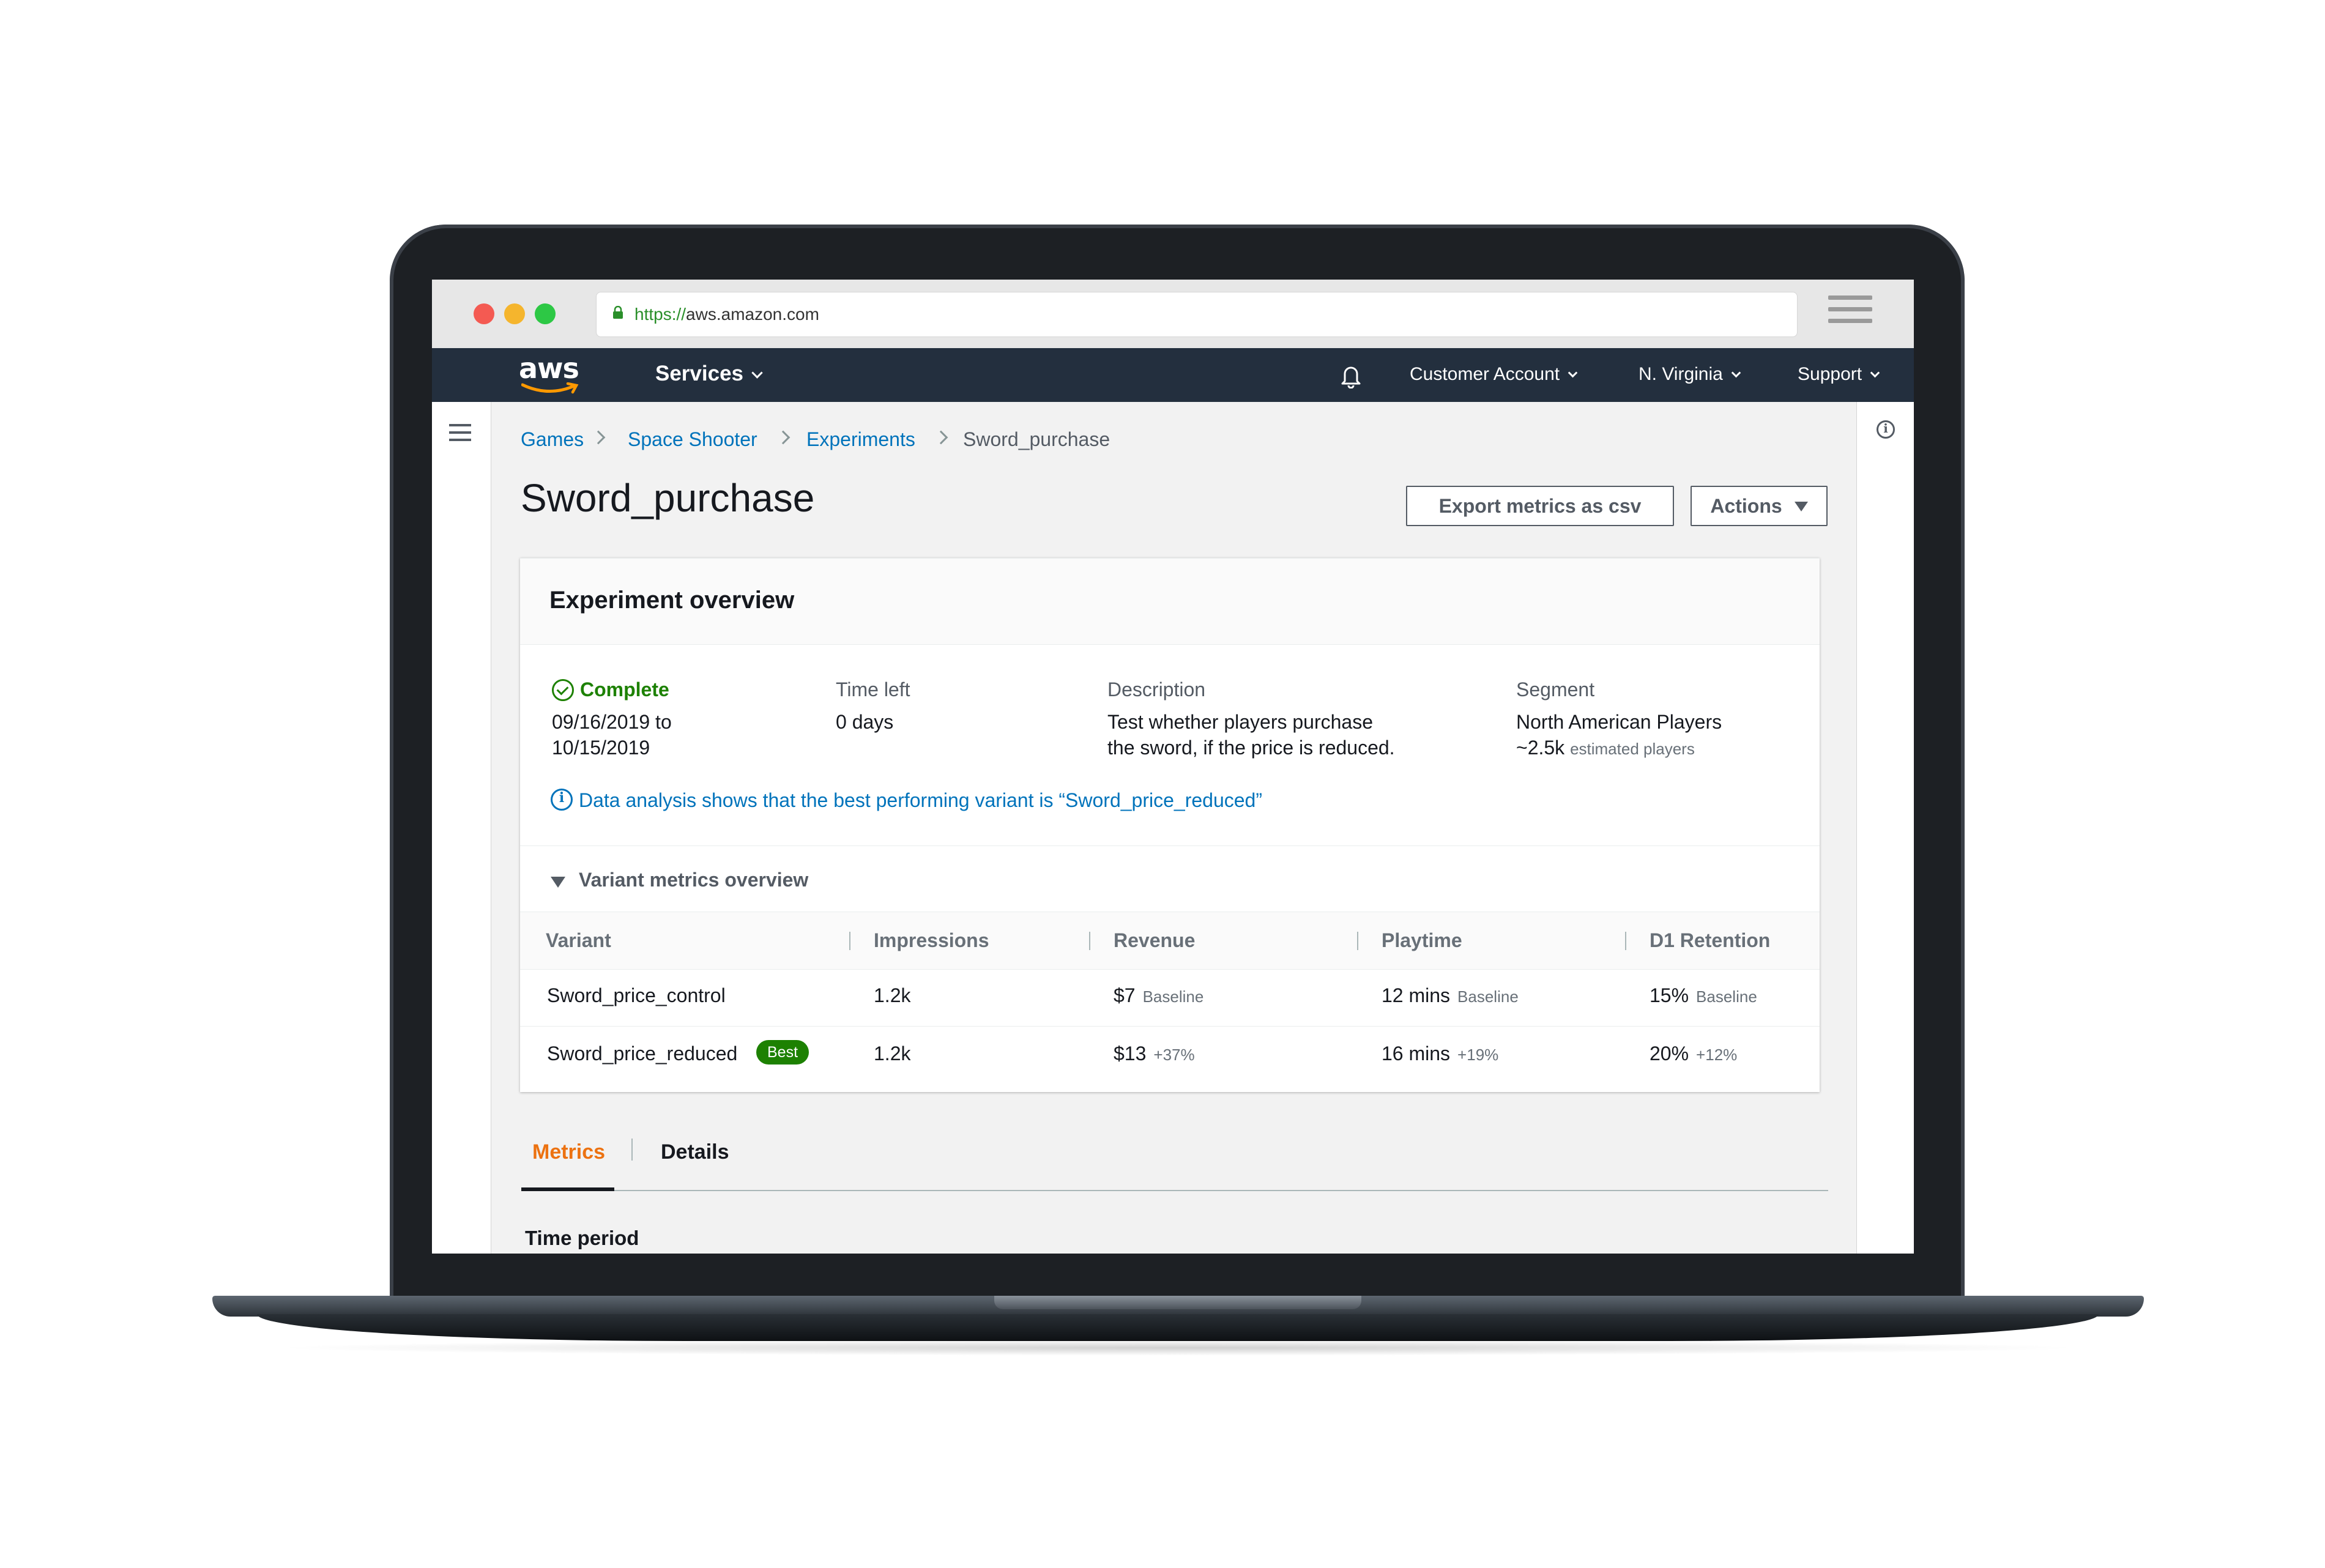  Describe the element at coordinates (1251, 748) in the screenshot. I see `description-line-2: the sword, if the price is reduced.` at that location.